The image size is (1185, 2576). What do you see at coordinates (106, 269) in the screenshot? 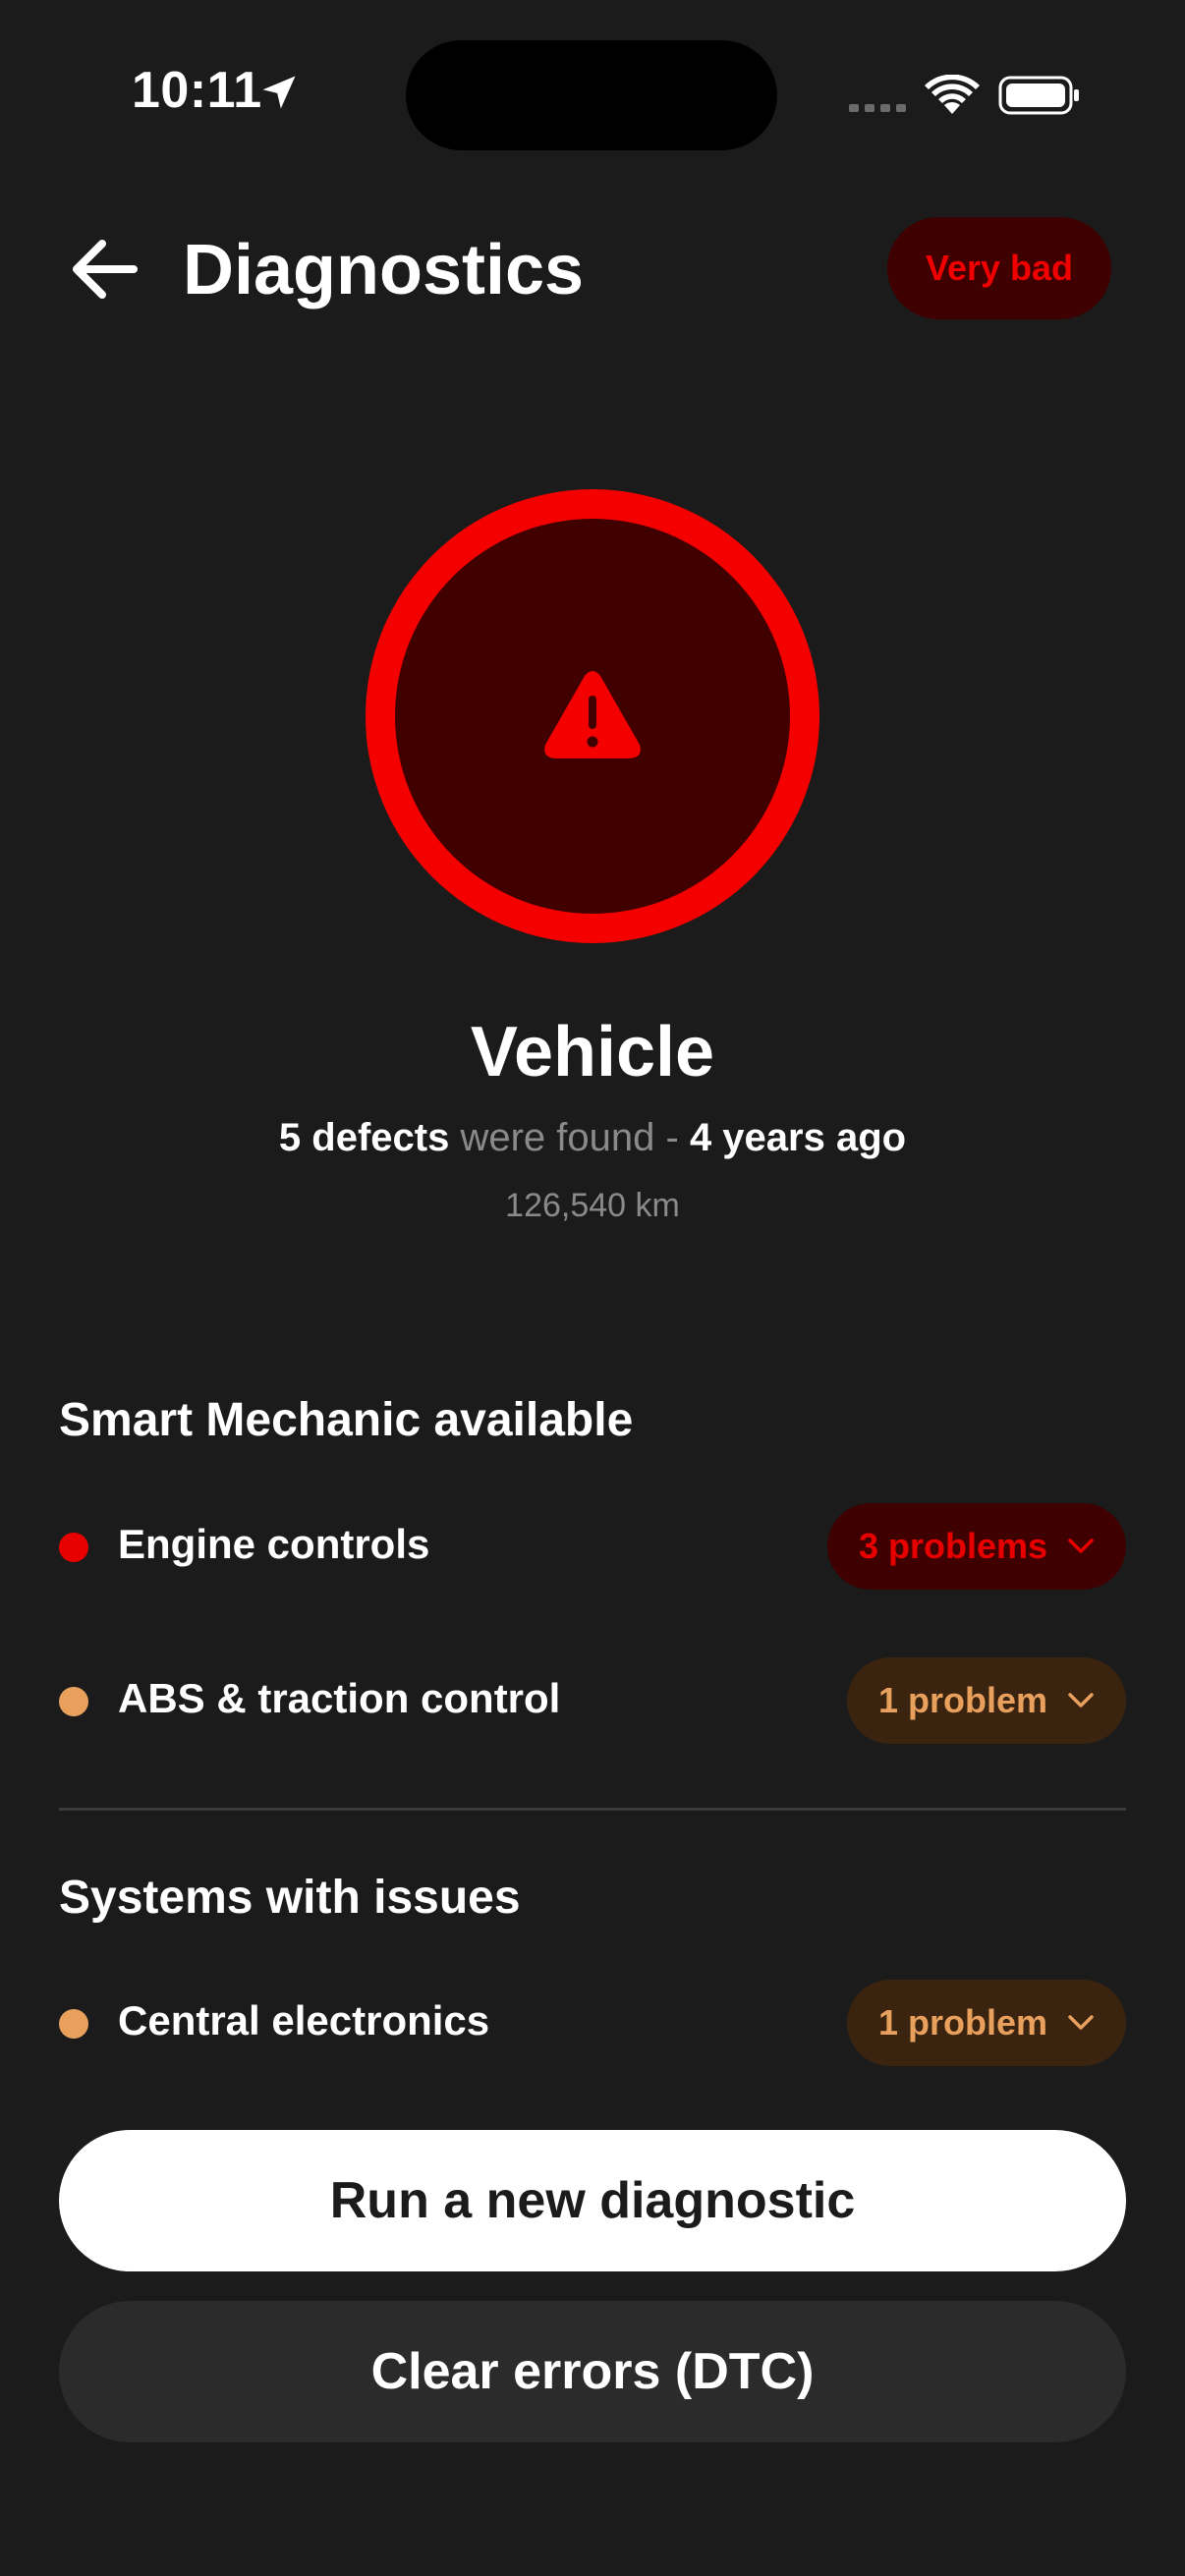
I see `back-arrow-icon` at bounding box center [106, 269].